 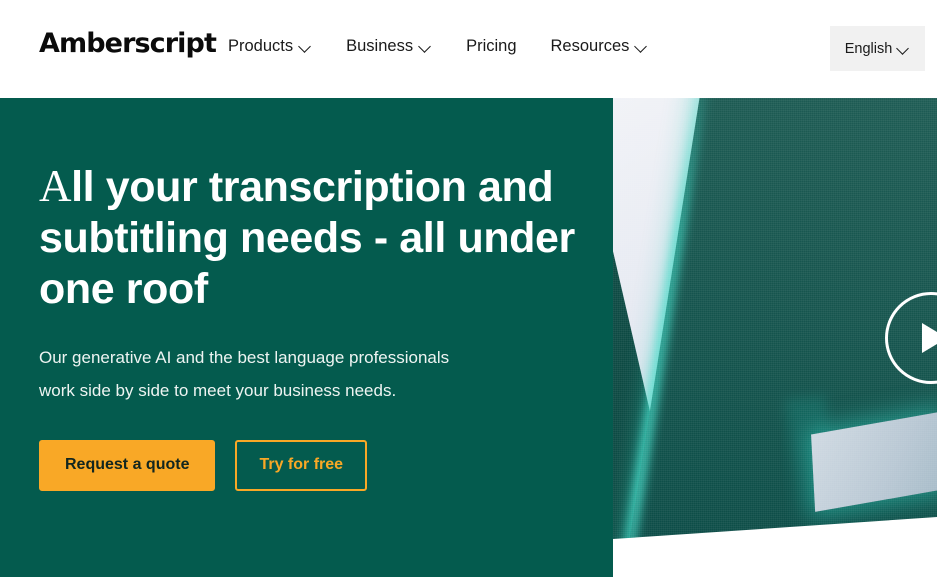 What do you see at coordinates (438, 46) in the screenshot?
I see `main-navigation: Products Business Pricing Resources` at bounding box center [438, 46].